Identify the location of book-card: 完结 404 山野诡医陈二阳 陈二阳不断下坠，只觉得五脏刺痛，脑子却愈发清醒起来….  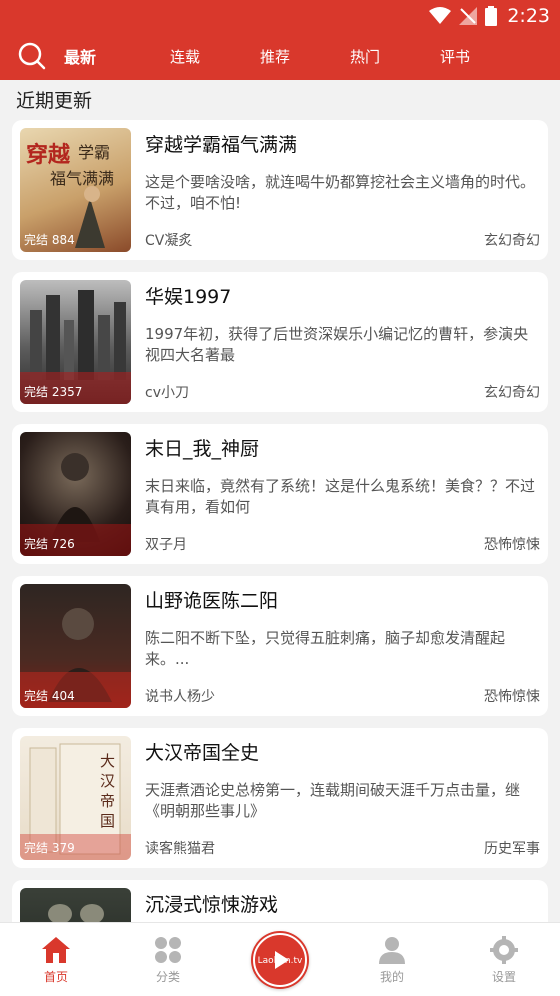
(280, 646).